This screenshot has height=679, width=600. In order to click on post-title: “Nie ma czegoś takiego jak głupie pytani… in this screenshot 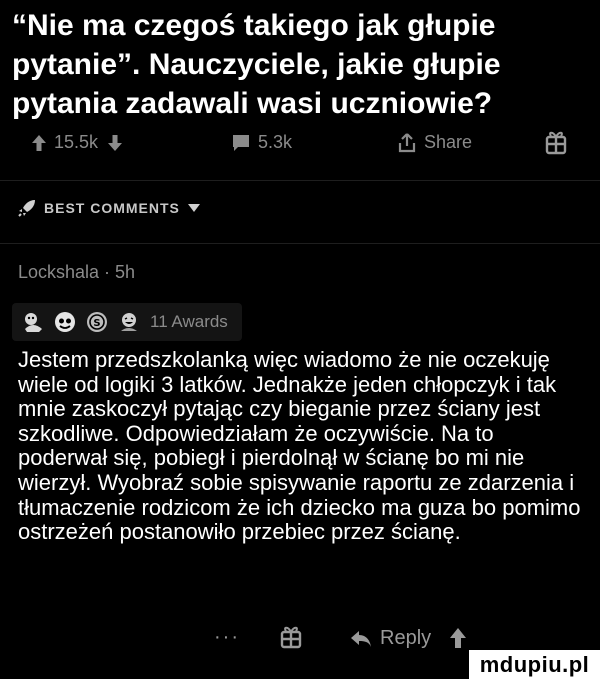, I will do `click(256, 64)`.